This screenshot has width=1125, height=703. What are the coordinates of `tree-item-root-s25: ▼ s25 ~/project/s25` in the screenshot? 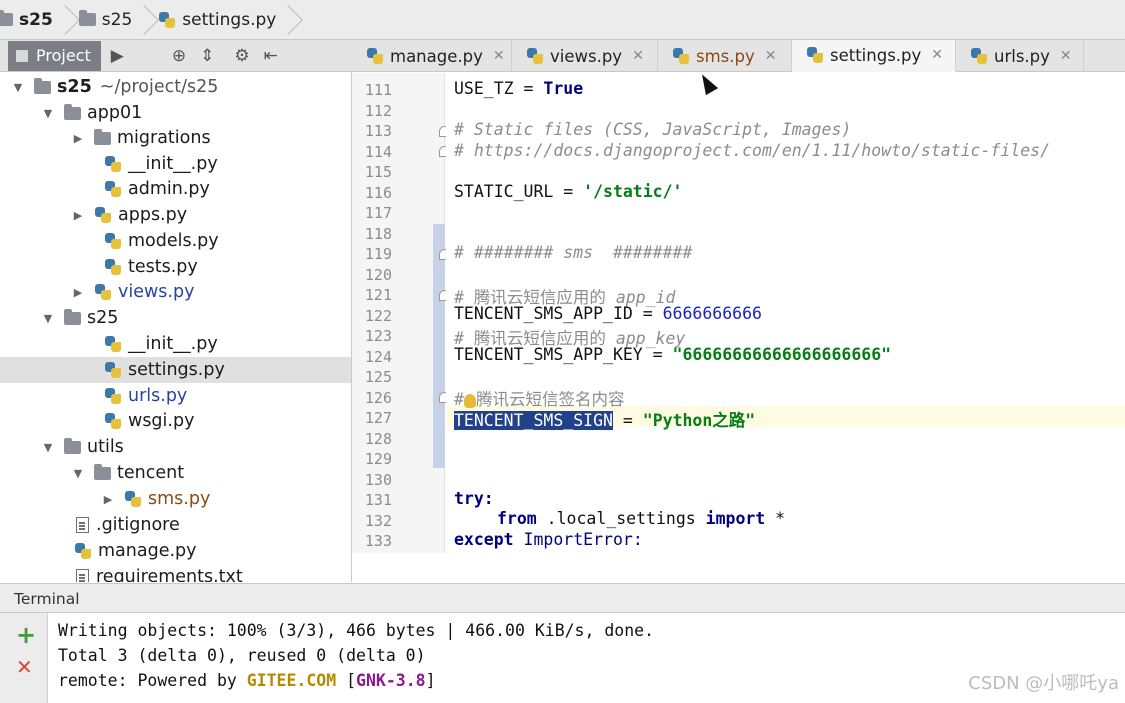 It's located at (175, 87).